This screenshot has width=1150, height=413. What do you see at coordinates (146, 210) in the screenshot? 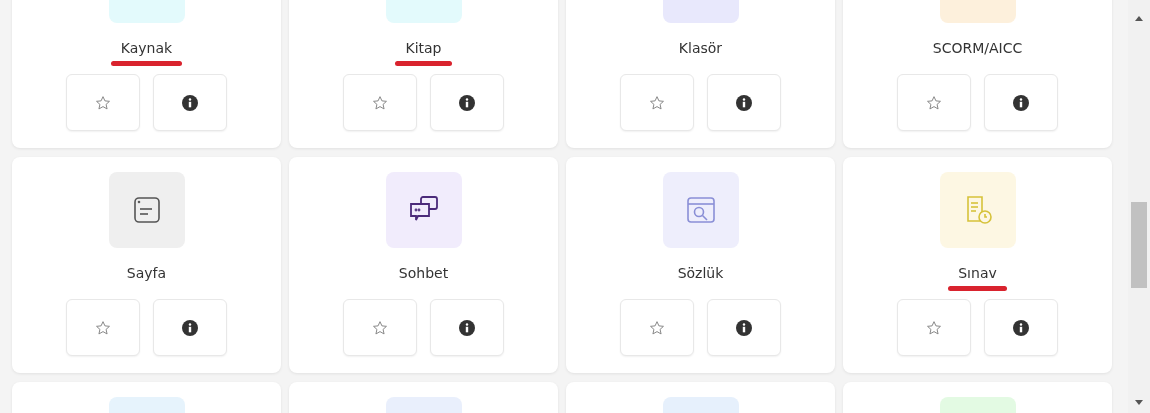
I see `page-icon` at bounding box center [146, 210].